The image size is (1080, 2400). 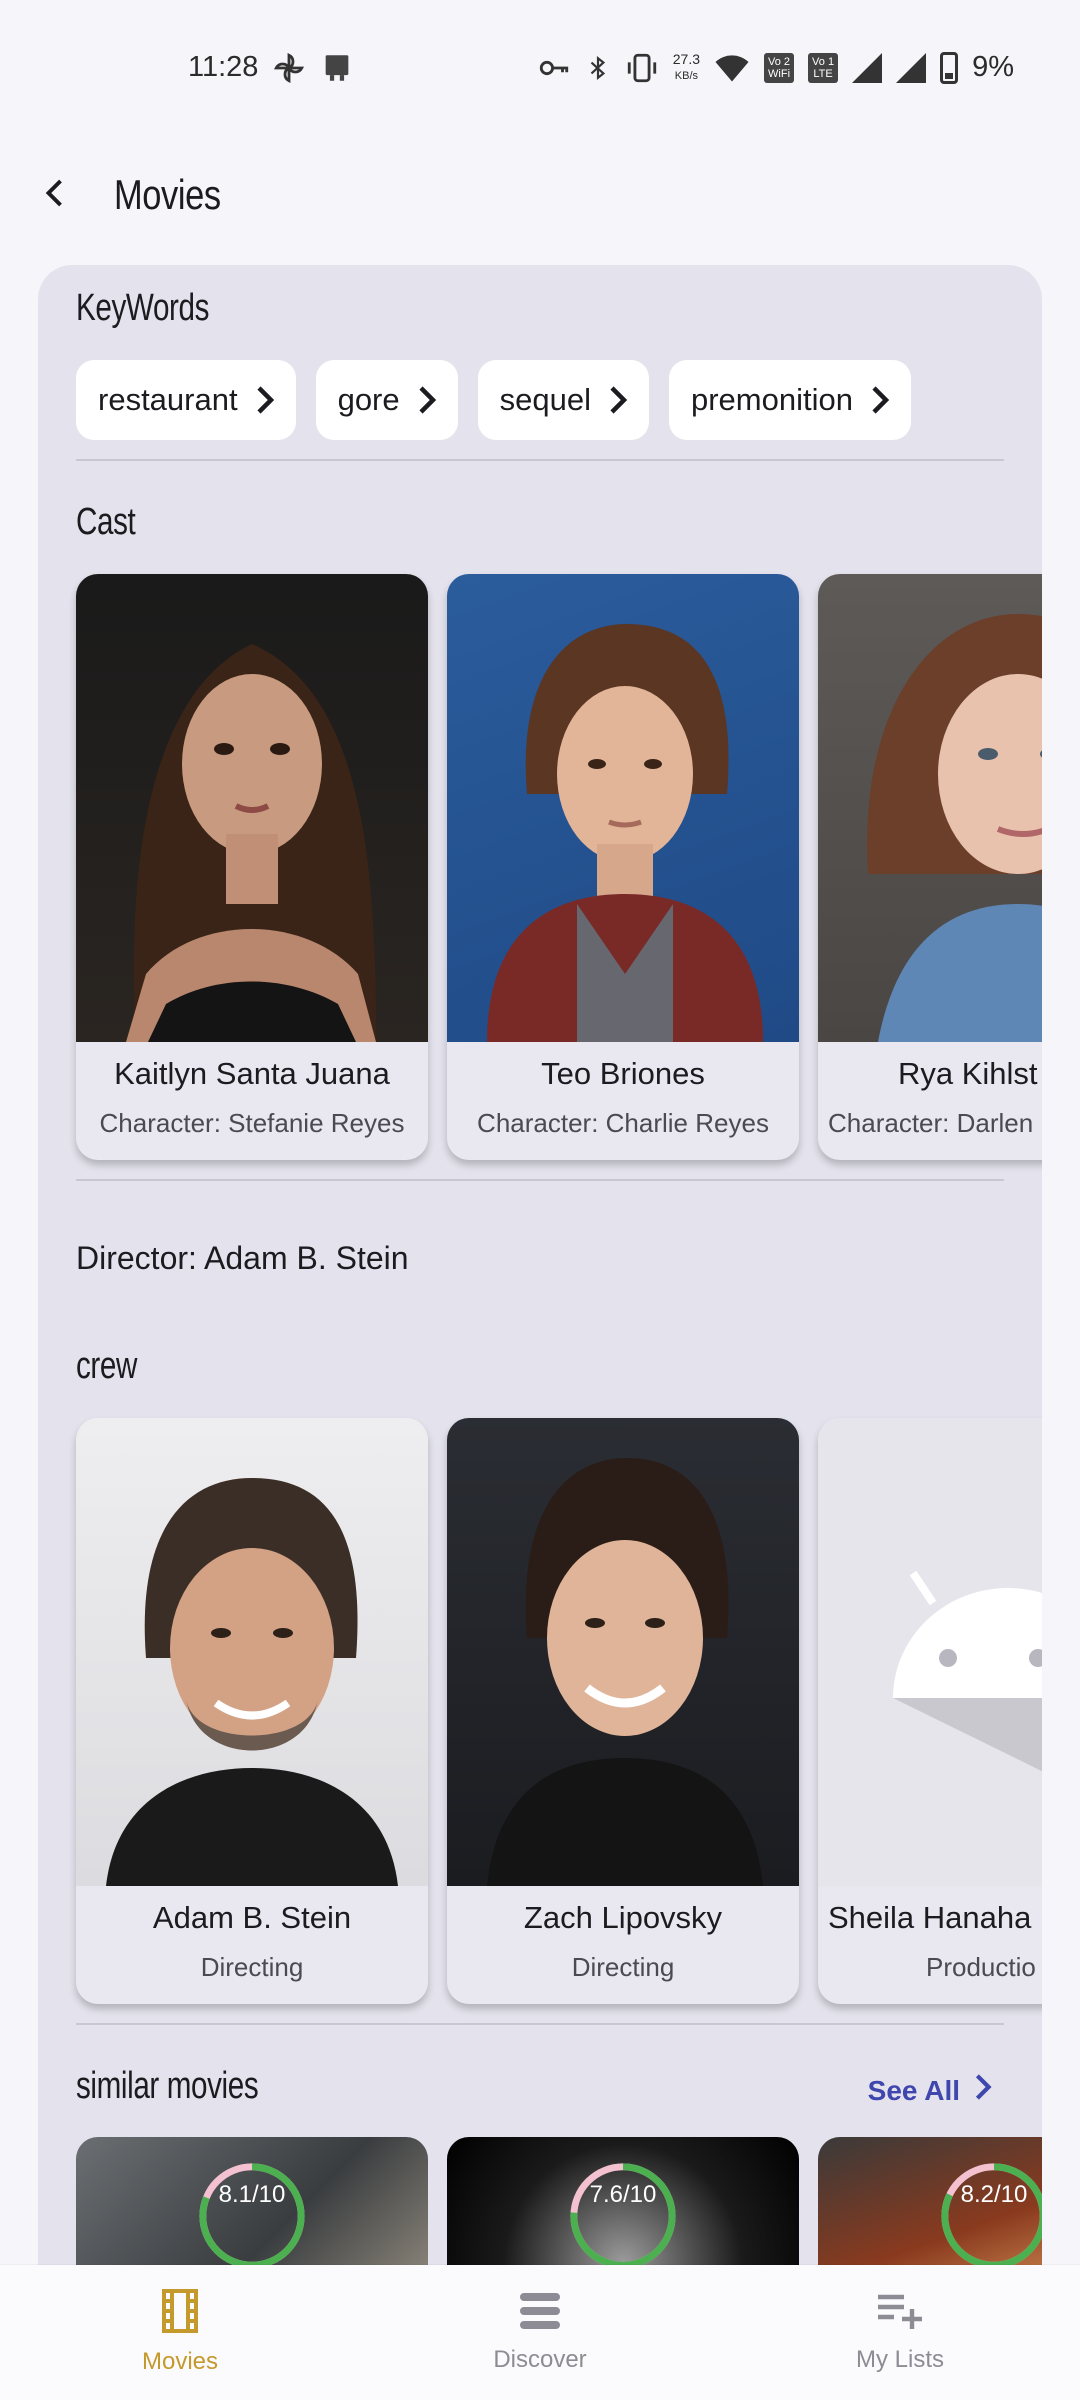 I want to click on rating-label: 8.2/10, so click(x=994, y=2194).